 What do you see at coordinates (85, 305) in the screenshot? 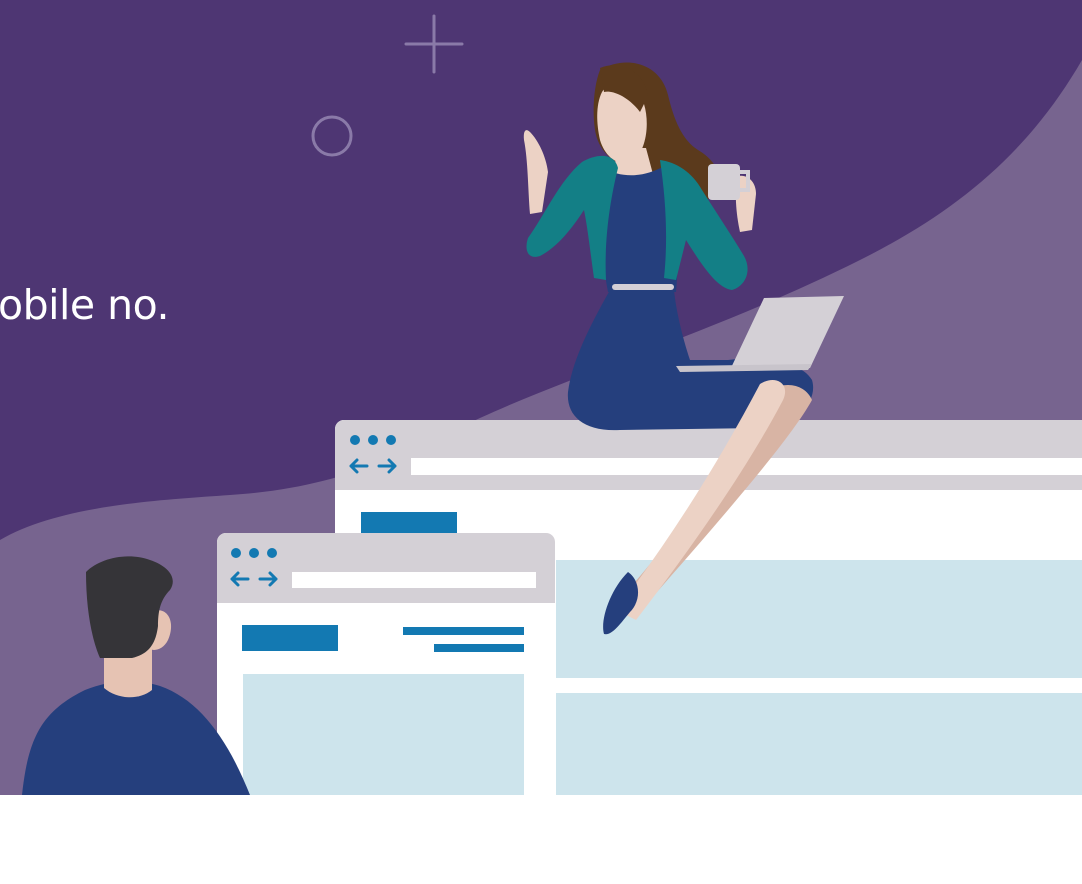
I see `hero-headline: obile no.` at bounding box center [85, 305].